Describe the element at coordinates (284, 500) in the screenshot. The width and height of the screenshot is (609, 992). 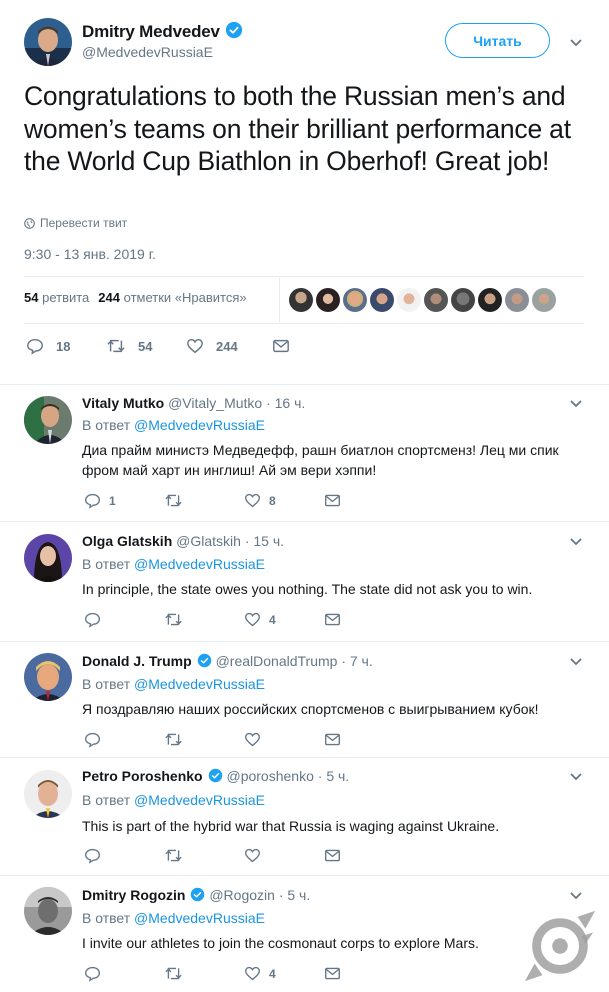
I see `like-action: 8` at that location.